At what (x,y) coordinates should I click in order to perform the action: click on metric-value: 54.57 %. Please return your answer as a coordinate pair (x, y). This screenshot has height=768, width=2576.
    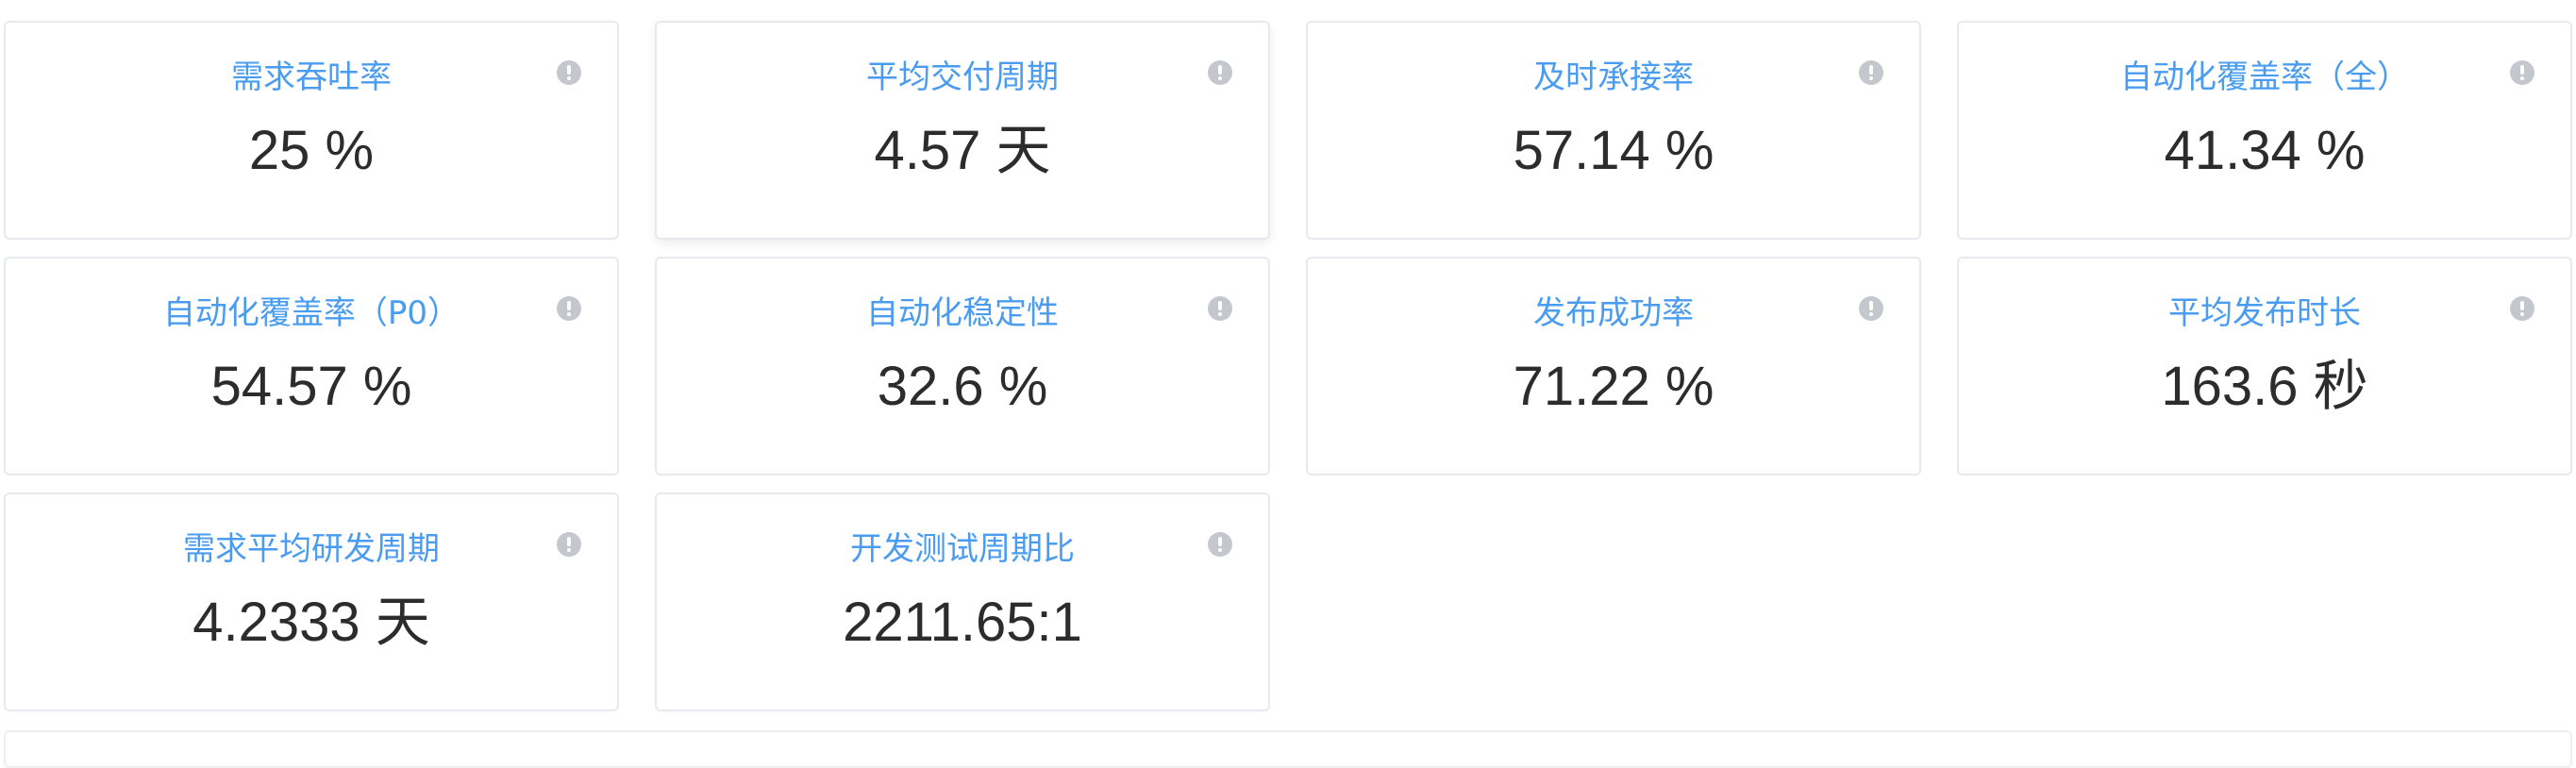
    Looking at the image, I should click on (311, 386).